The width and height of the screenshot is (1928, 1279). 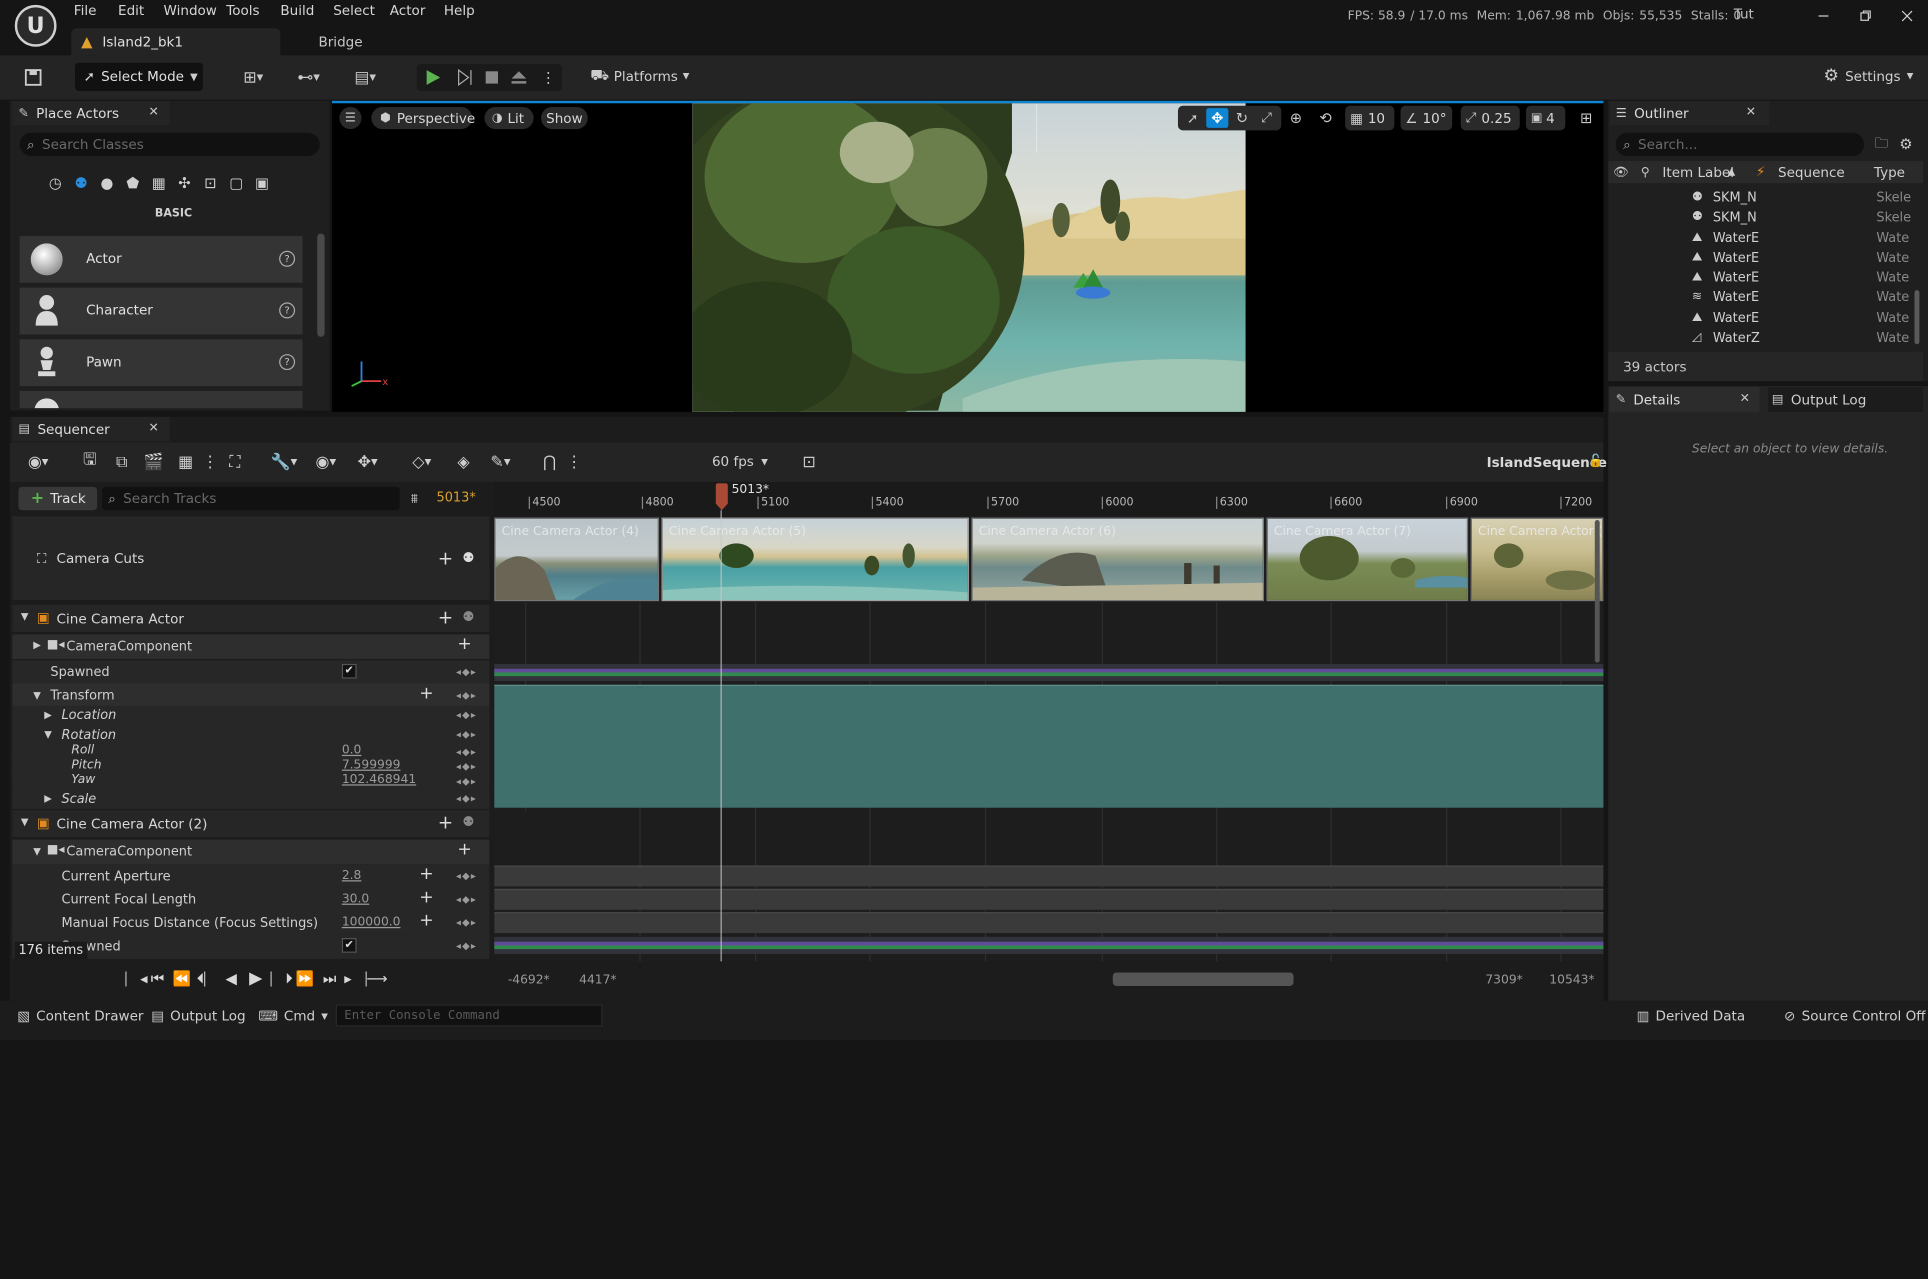 I want to click on help-icon: ?, so click(x=287, y=258).